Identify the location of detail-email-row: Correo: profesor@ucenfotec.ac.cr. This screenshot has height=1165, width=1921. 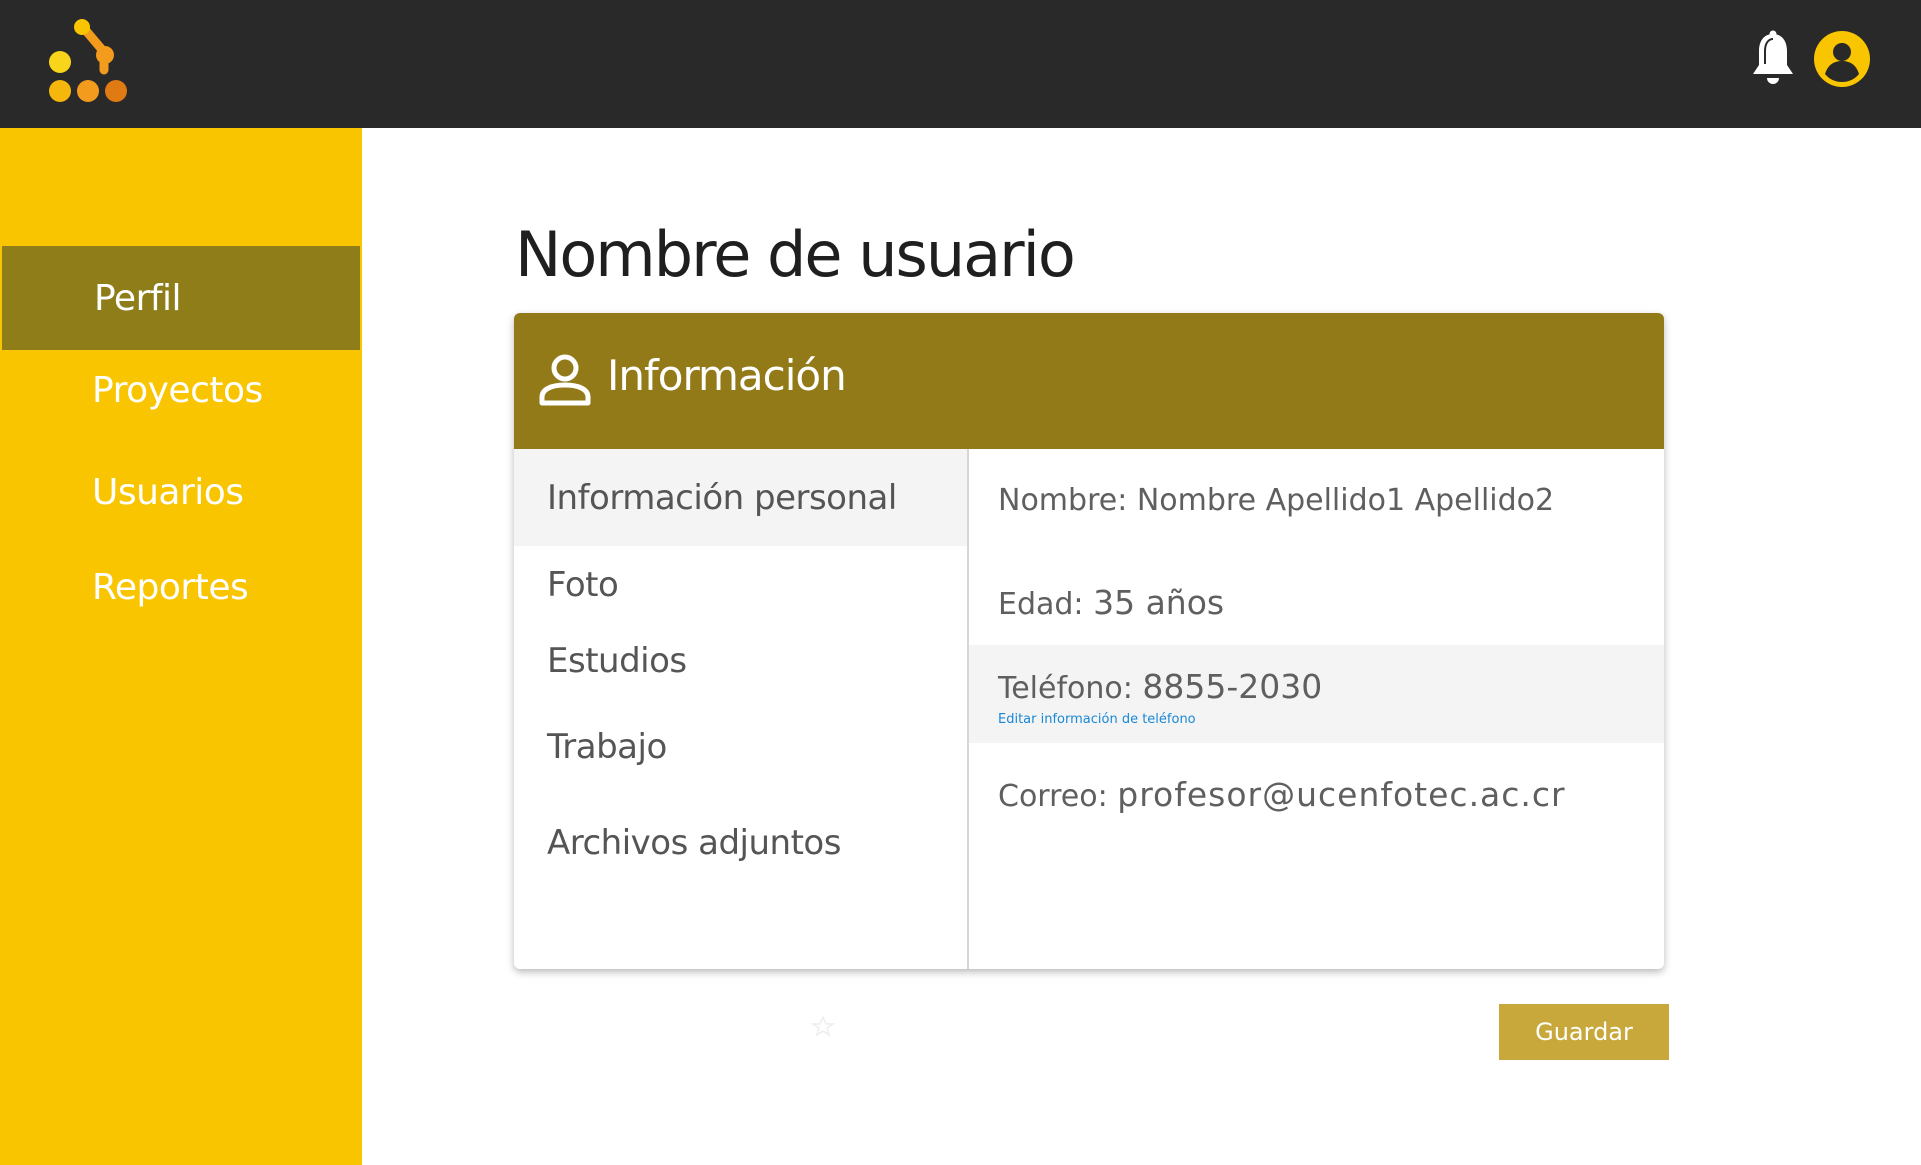
(1316, 793).